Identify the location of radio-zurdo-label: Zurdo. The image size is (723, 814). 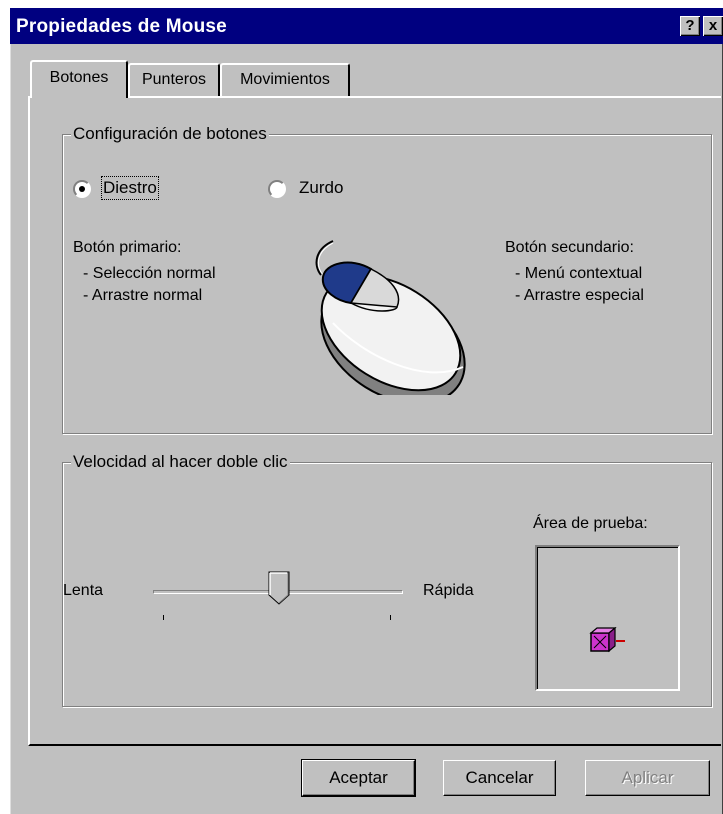
(321, 188).